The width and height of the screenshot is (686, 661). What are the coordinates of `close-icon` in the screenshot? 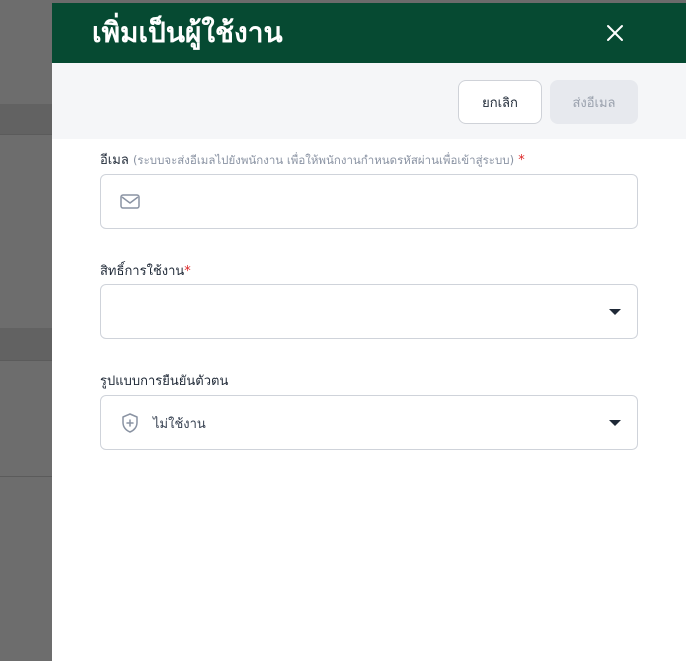 It's located at (615, 33).